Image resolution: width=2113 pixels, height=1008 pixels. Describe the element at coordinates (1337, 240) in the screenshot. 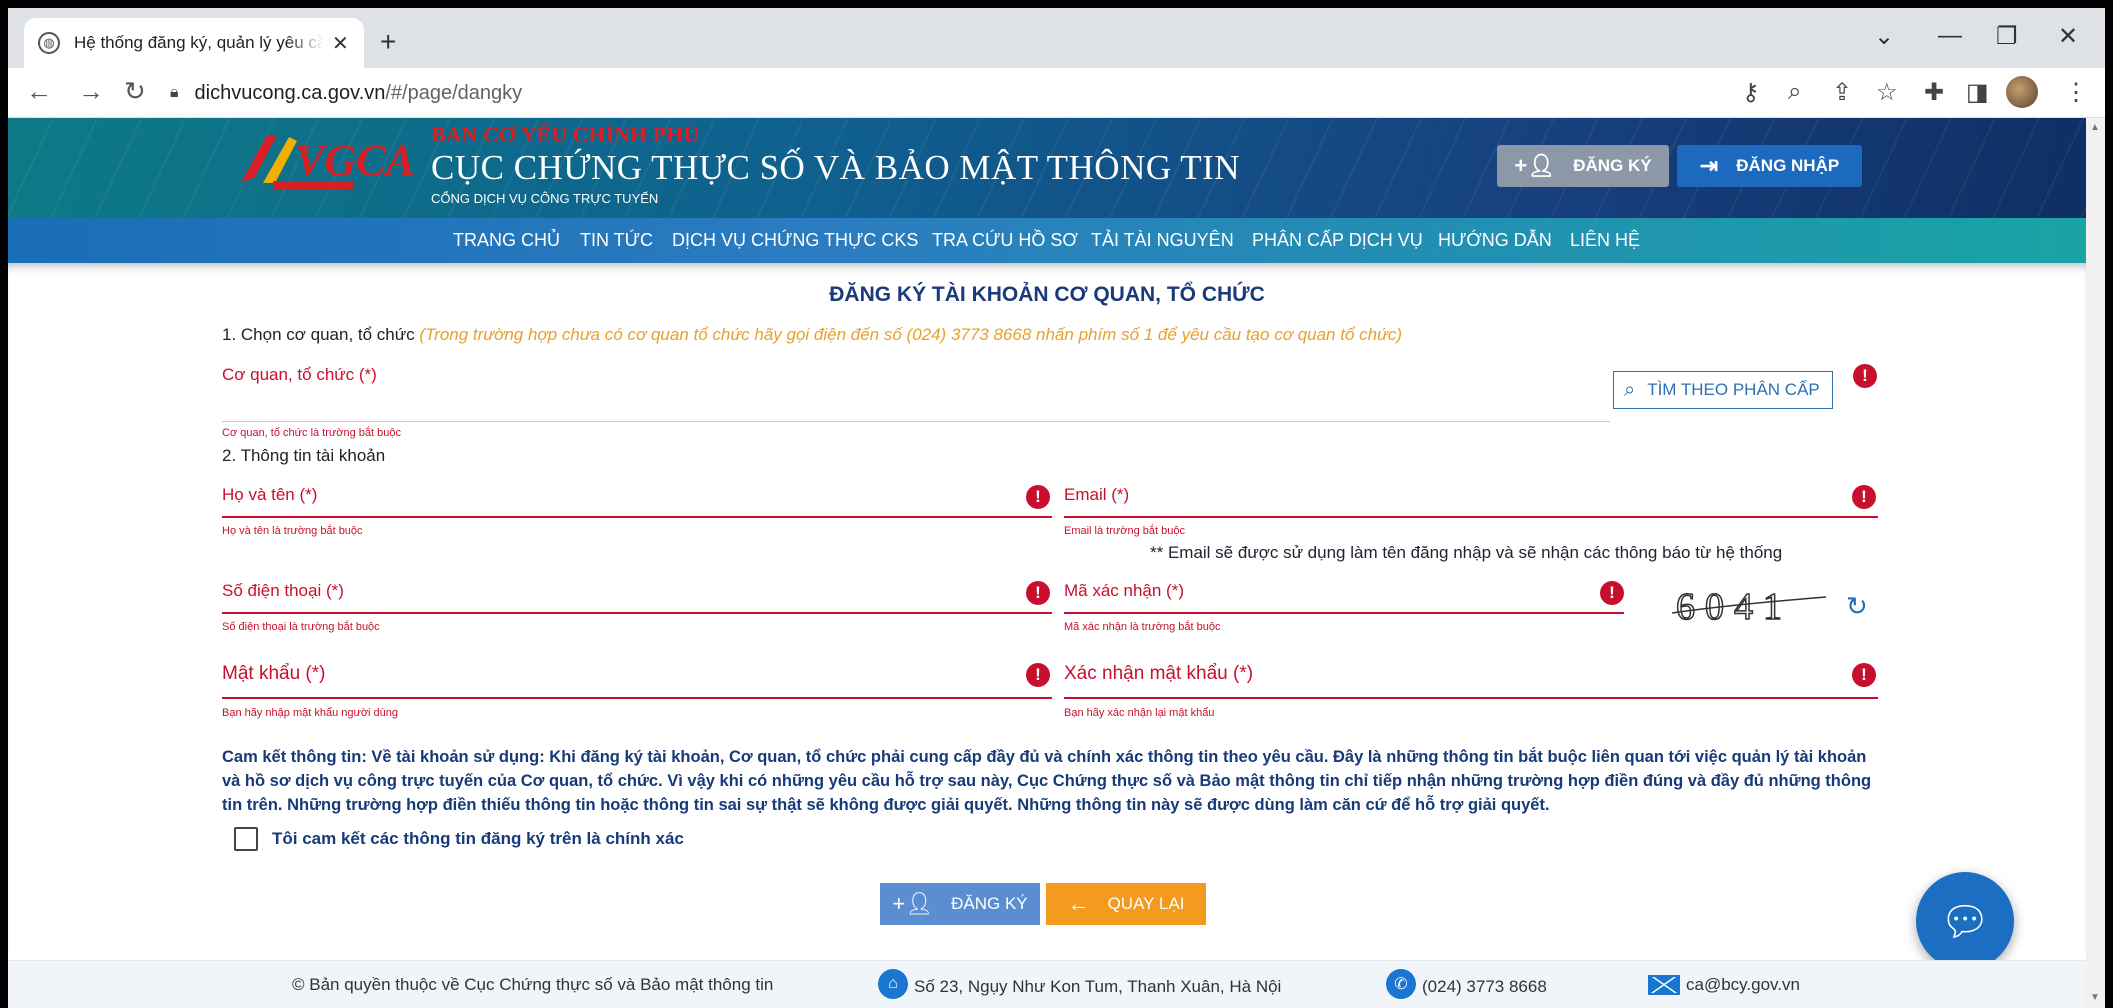

I see `menu-item-service-level: PHÂN CẤP DỊCH VỤ` at that location.